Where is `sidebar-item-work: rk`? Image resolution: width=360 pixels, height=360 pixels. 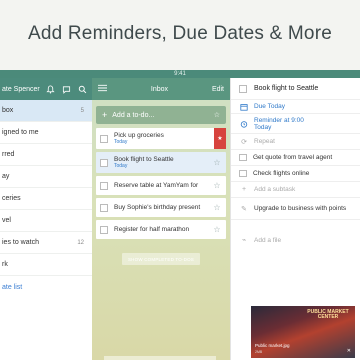 sidebar-item-work: rk is located at coordinates (46, 265).